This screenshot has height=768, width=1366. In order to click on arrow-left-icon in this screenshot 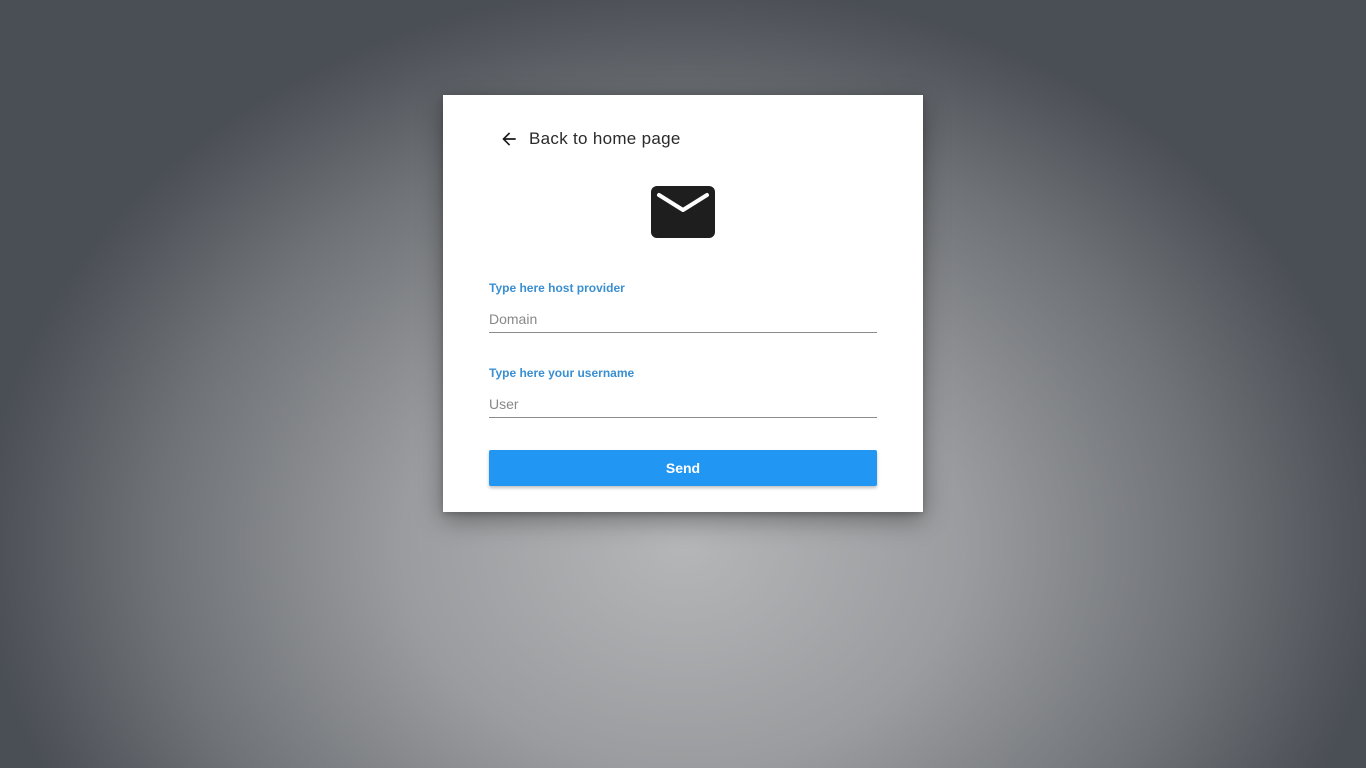, I will do `click(509, 139)`.